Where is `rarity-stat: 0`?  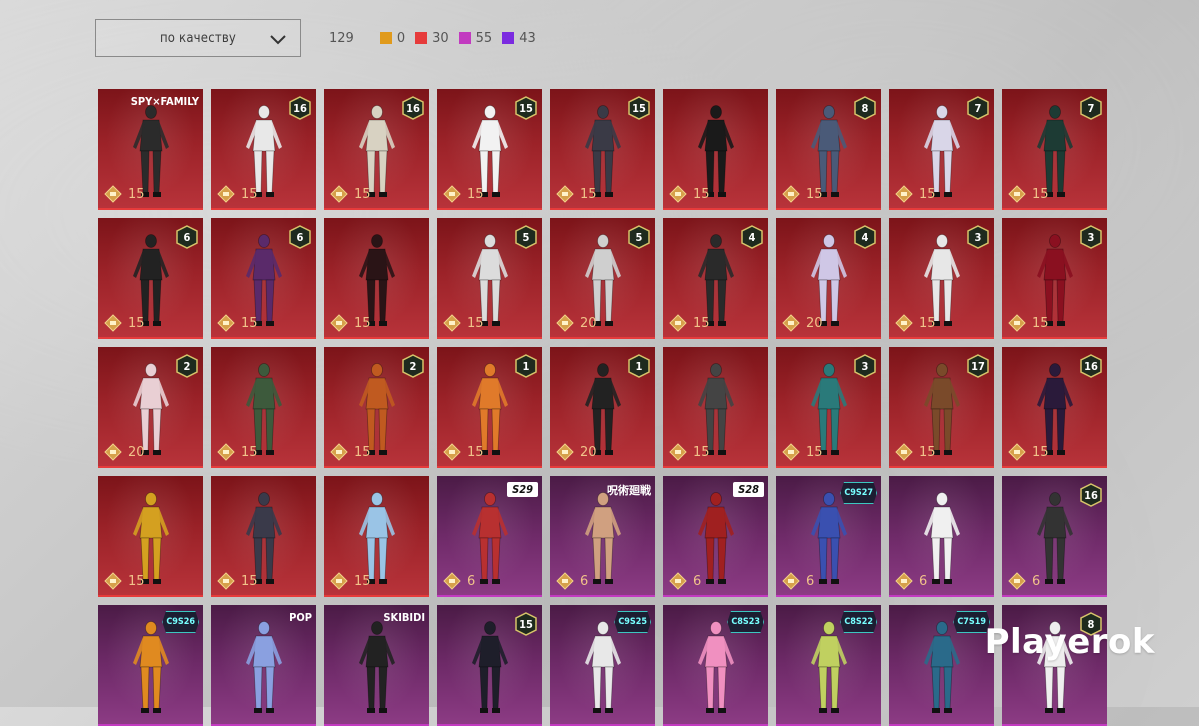
rarity-stat: 0 is located at coordinates (392, 38).